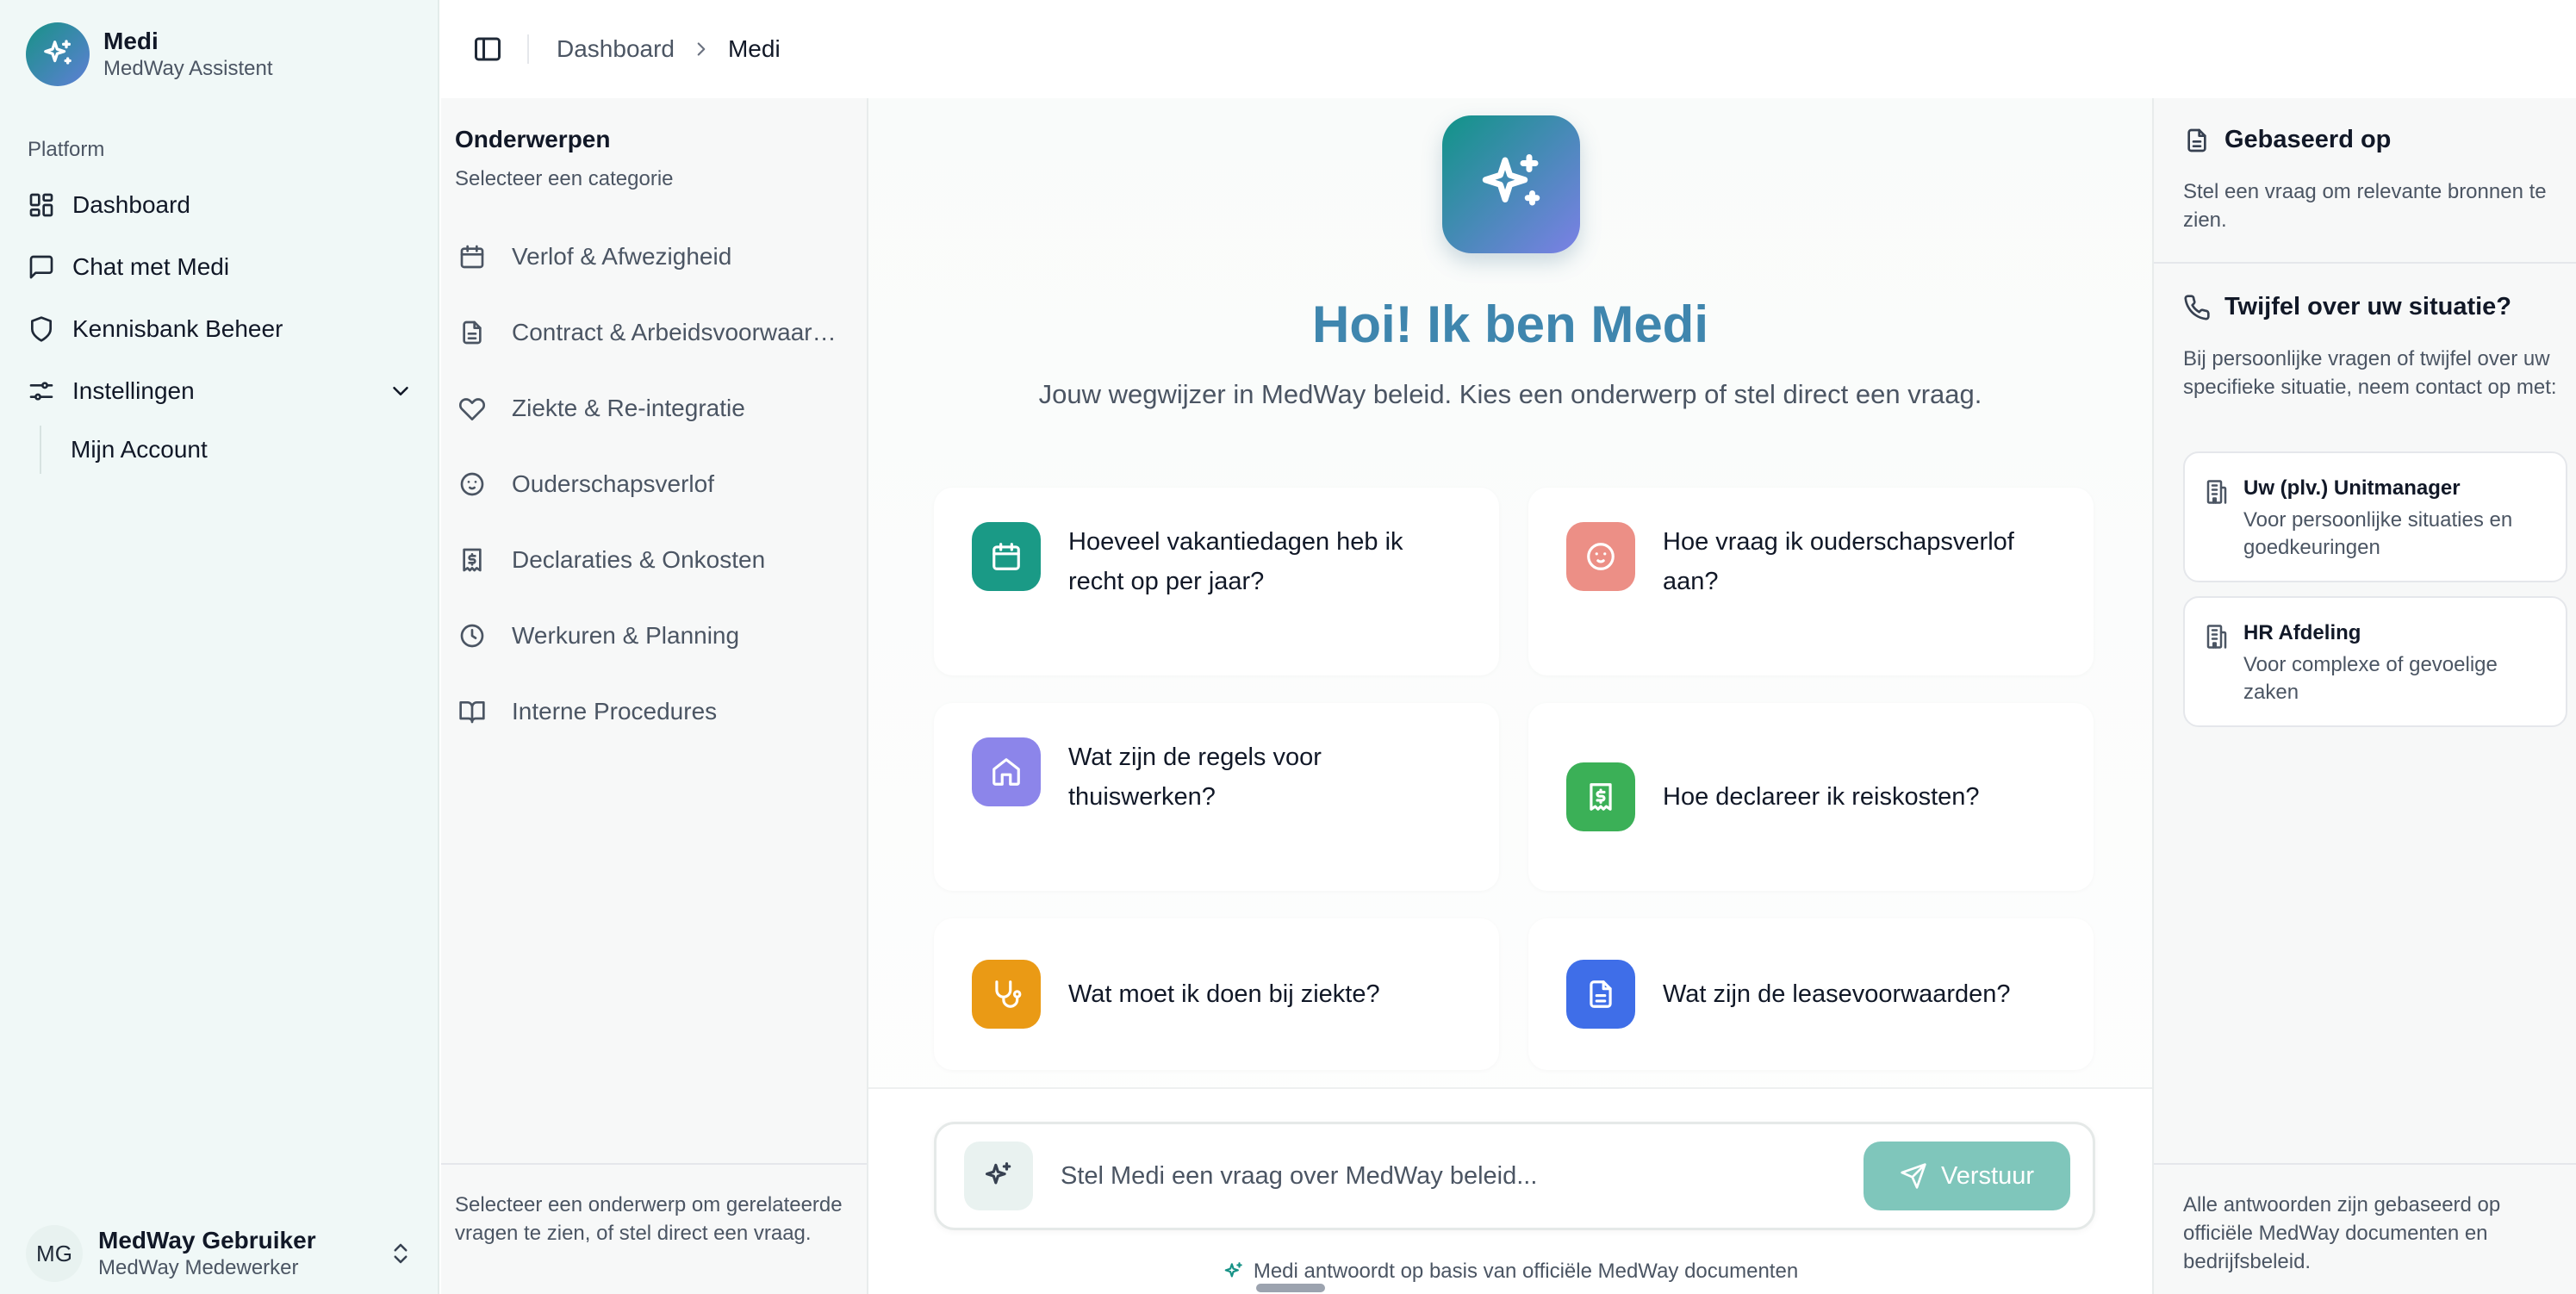 This screenshot has width=2576, height=1294. What do you see at coordinates (188, 69) in the screenshot?
I see `app-subtitle: MedWay Assistent` at bounding box center [188, 69].